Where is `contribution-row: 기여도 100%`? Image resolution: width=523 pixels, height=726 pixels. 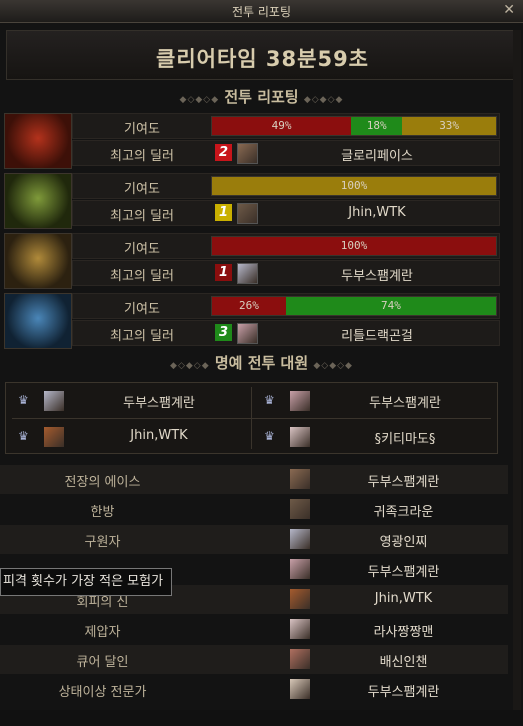
contribution-row: 기여도 100% is located at coordinates (286, 246).